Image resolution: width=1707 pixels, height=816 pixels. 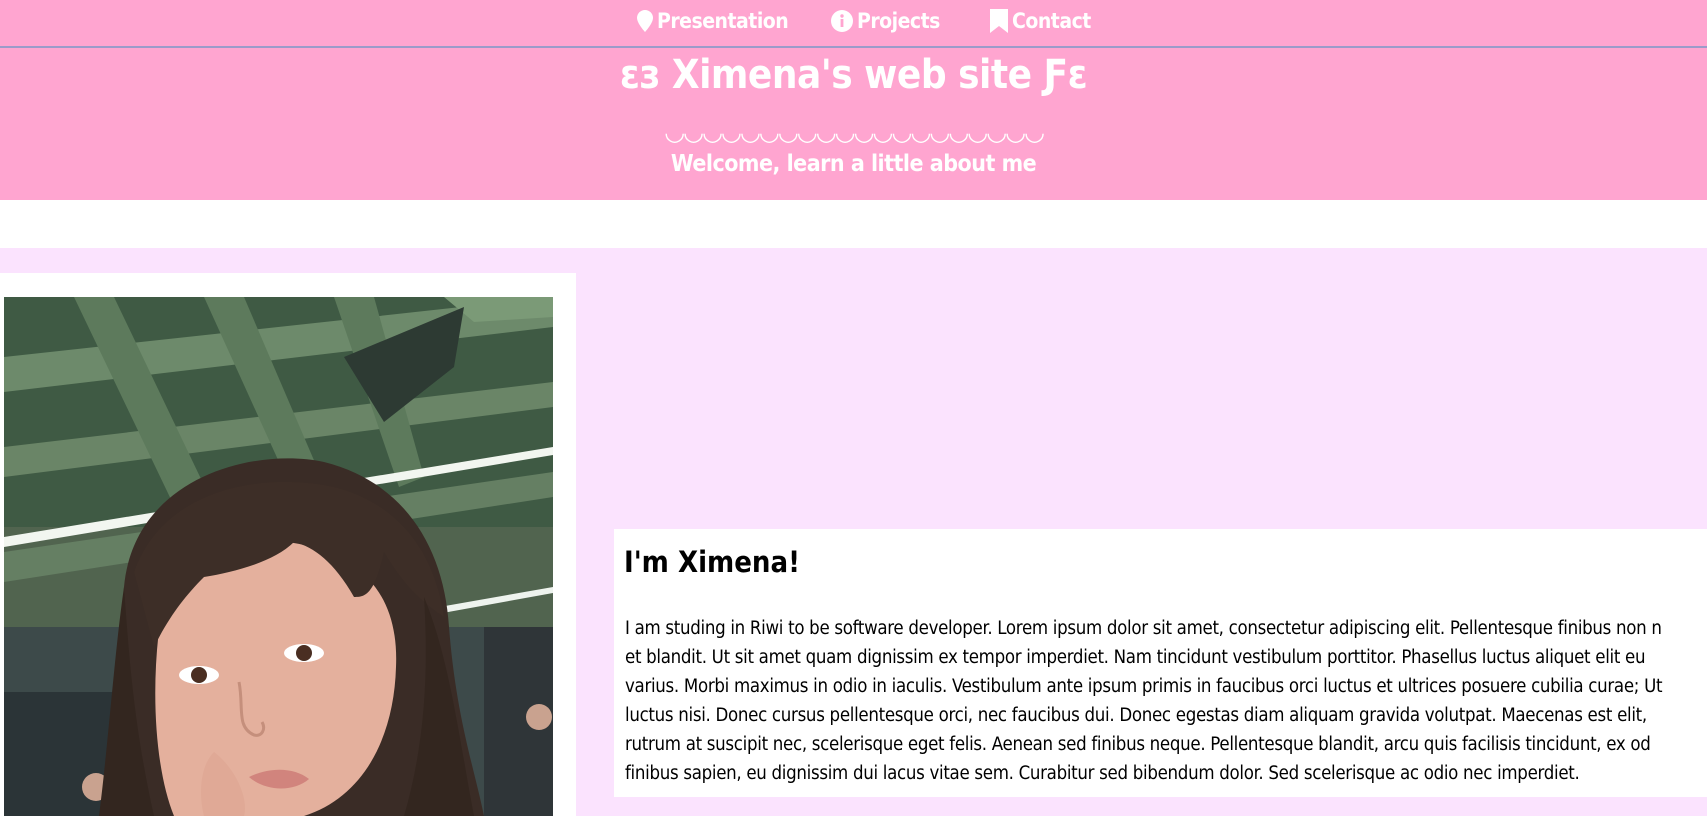 What do you see at coordinates (1051, 21) in the screenshot?
I see `nav-label-contact: Contact` at bounding box center [1051, 21].